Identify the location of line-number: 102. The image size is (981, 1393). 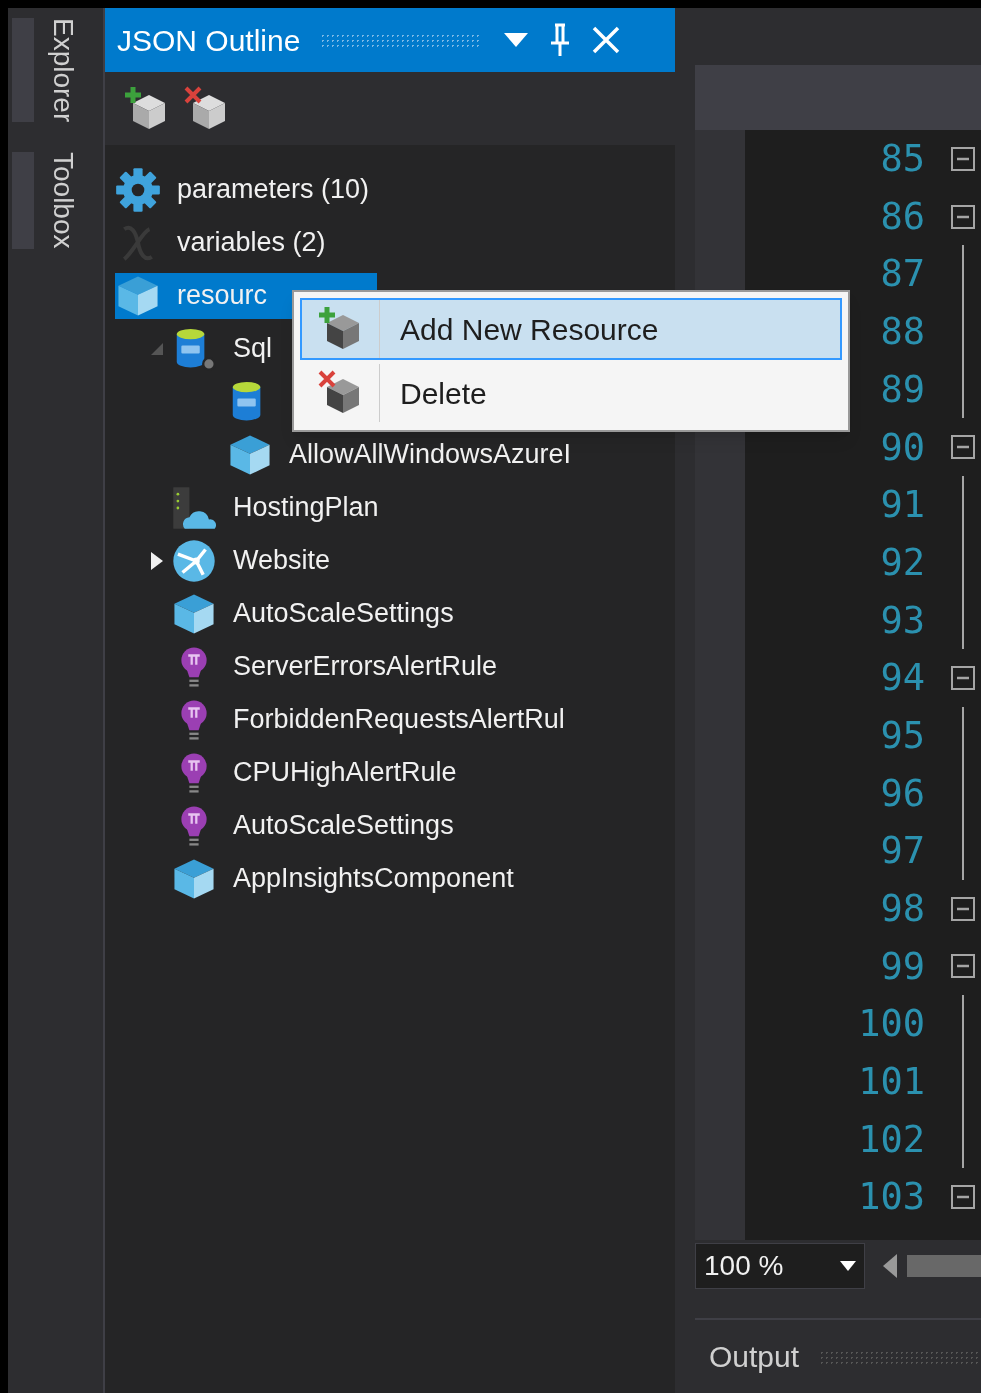
(891, 1139).